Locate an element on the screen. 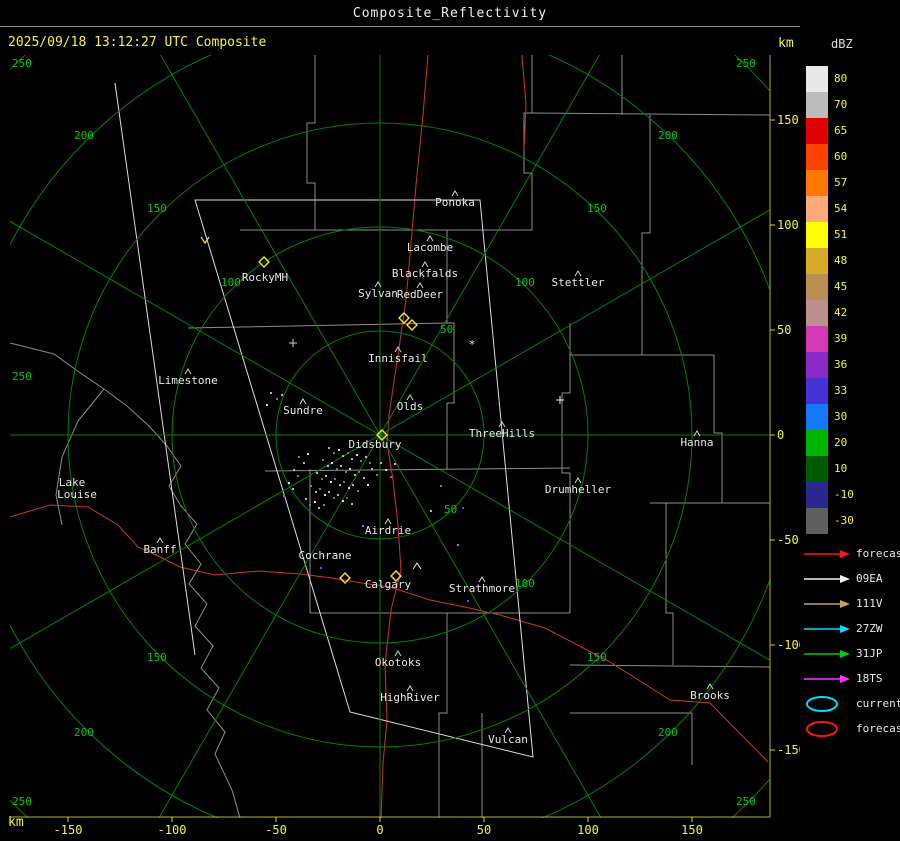 The height and width of the screenshot is (841, 900). right-axis-tick-label: -50 is located at coordinates (788, 540).